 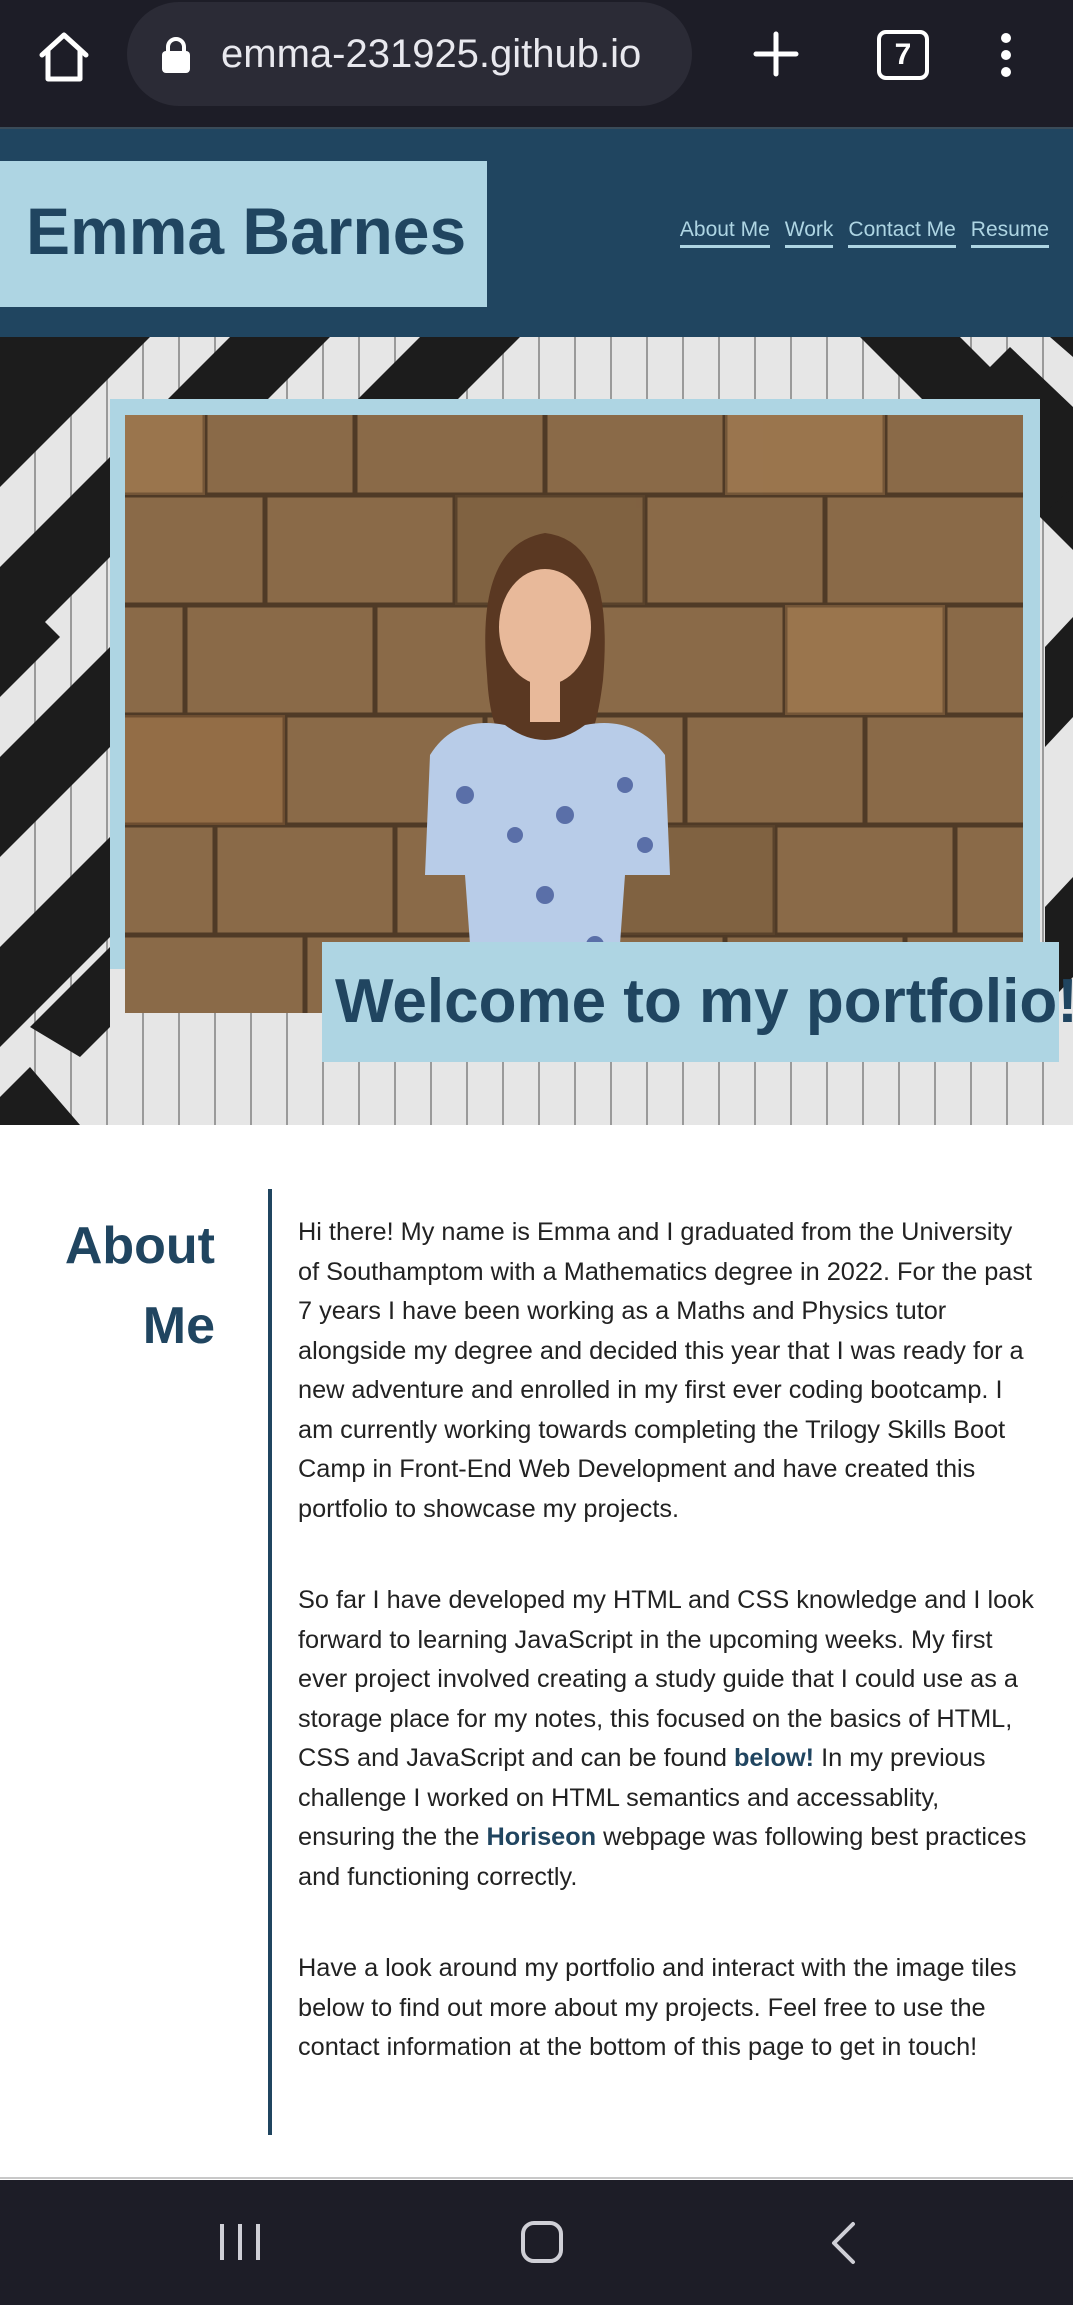 I want to click on nav-contact-me: Contact Me, so click(x=902, y=233).